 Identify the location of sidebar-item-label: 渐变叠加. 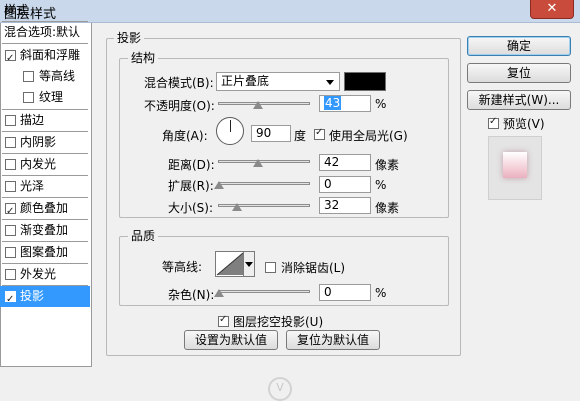
(44, 230).